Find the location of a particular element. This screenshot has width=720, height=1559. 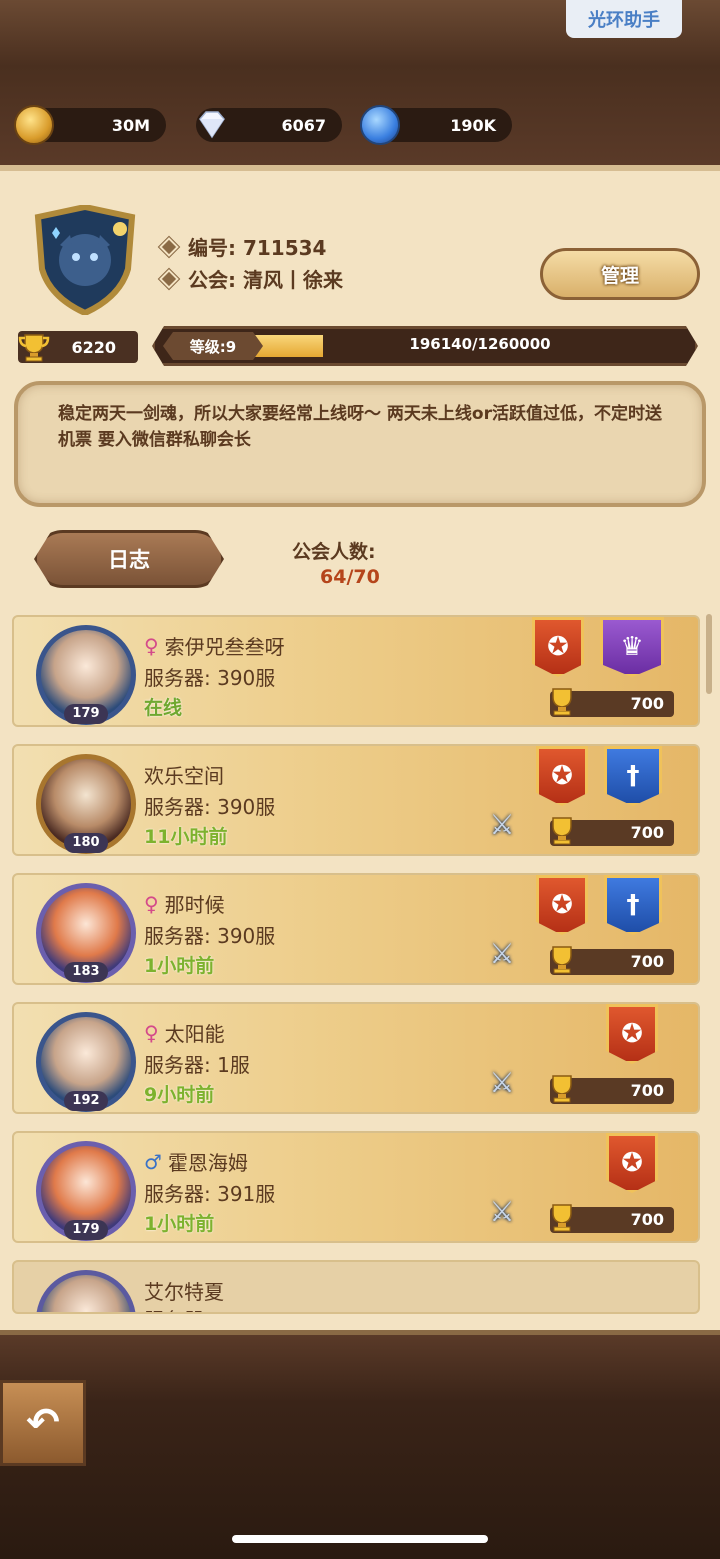

member-status: 在线 is located at coordinates (163, 708).